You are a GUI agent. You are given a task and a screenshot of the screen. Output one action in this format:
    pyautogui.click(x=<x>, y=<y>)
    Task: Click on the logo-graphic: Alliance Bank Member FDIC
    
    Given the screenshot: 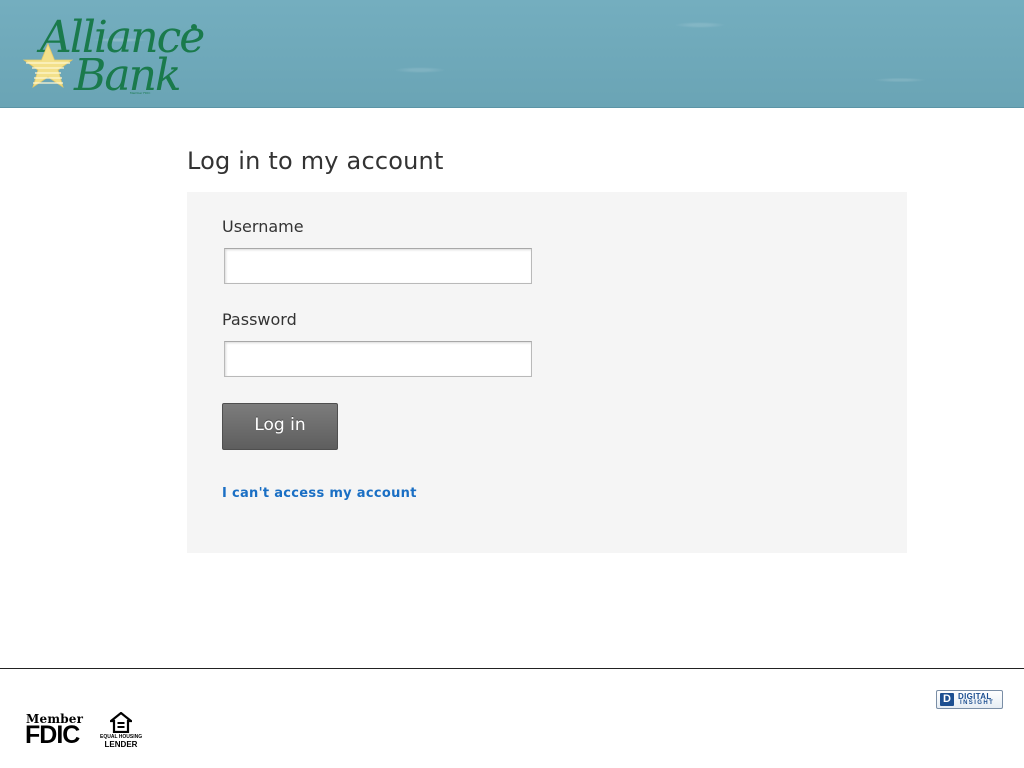 What is the action you would take?
    pyautogui.click(x=114, y=56)
    